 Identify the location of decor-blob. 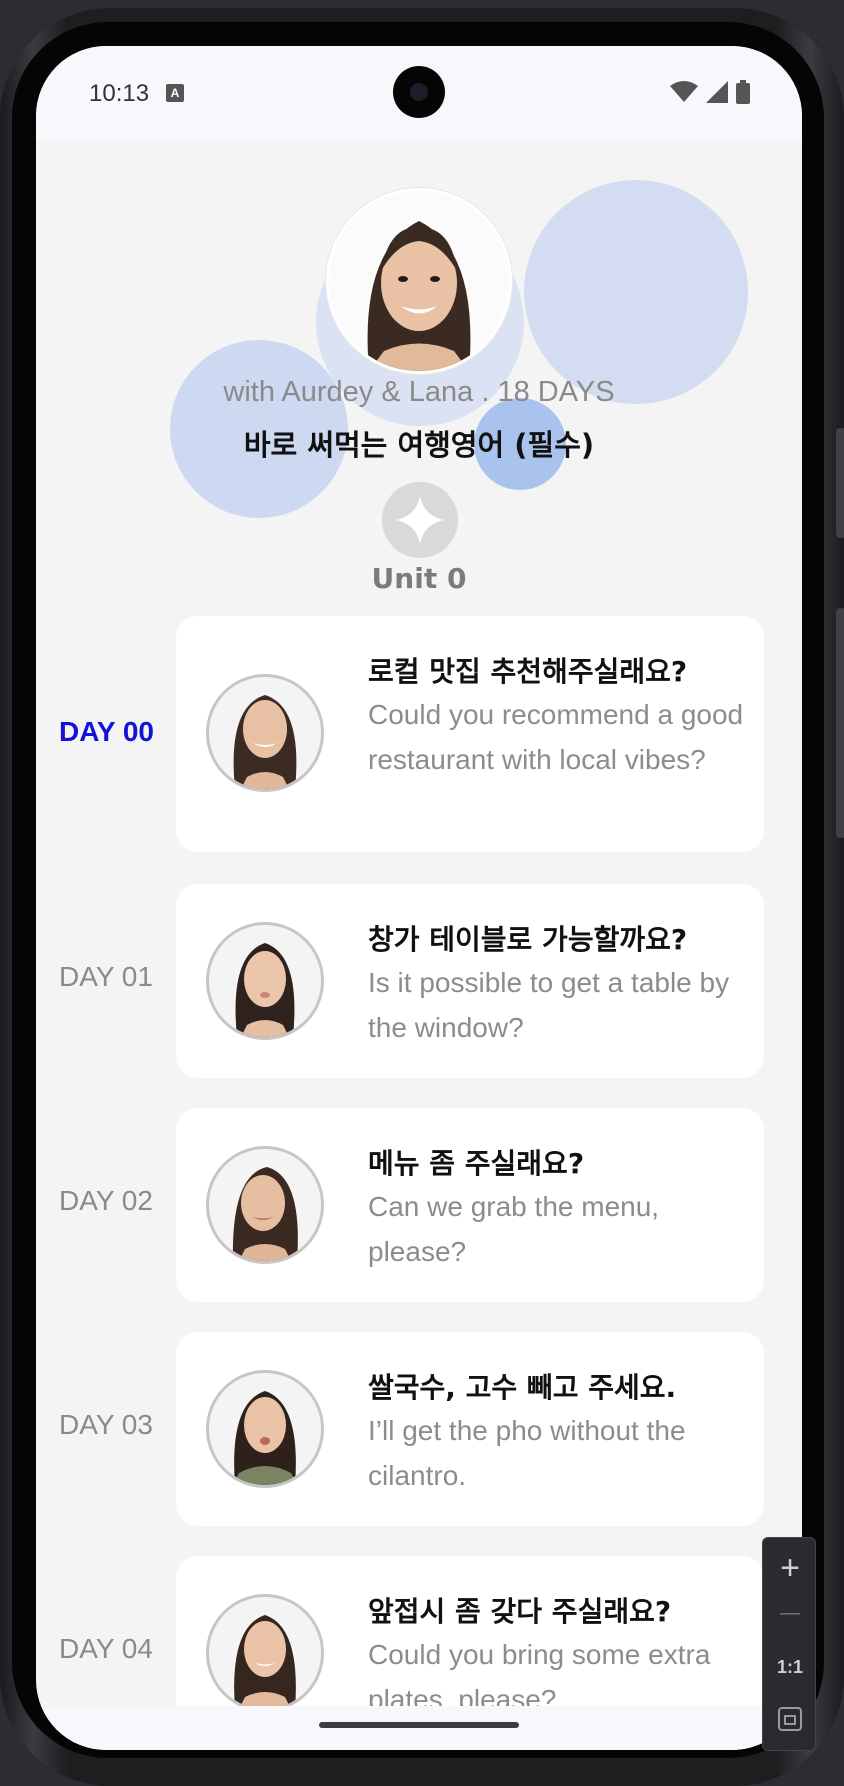
(636, 292).